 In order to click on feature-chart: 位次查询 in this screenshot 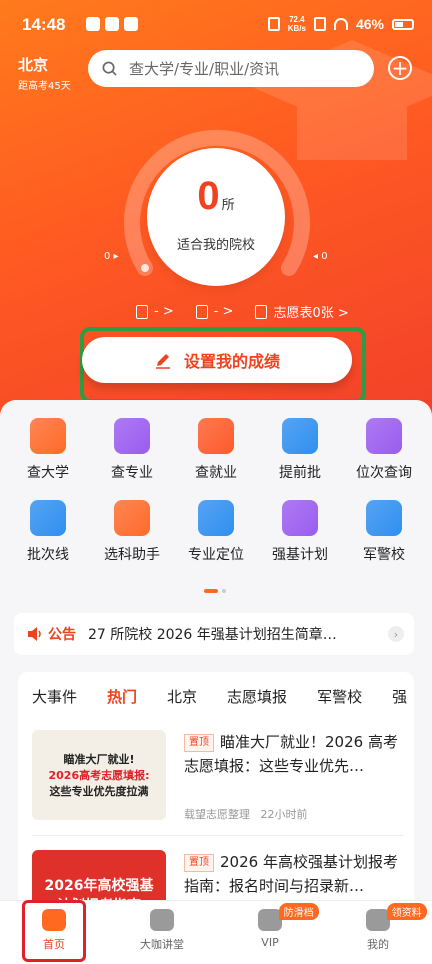, I will do `click(384, 450)`.